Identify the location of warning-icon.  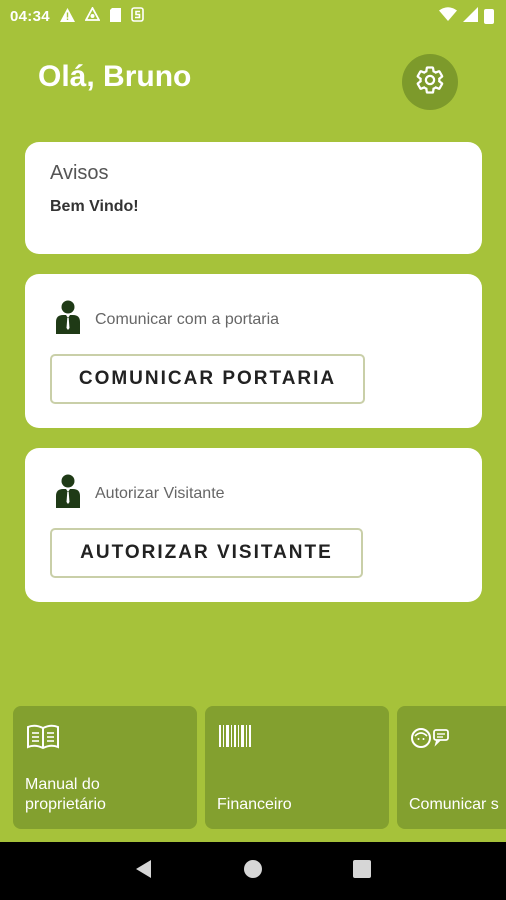
(67, 16).